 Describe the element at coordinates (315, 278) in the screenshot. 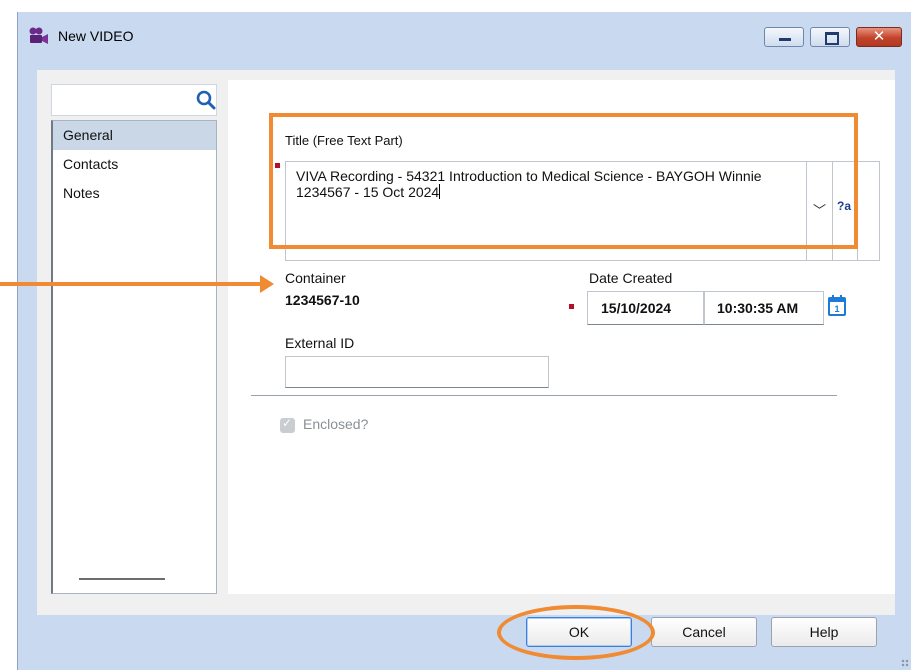

I see `container-label: Container` at that location.